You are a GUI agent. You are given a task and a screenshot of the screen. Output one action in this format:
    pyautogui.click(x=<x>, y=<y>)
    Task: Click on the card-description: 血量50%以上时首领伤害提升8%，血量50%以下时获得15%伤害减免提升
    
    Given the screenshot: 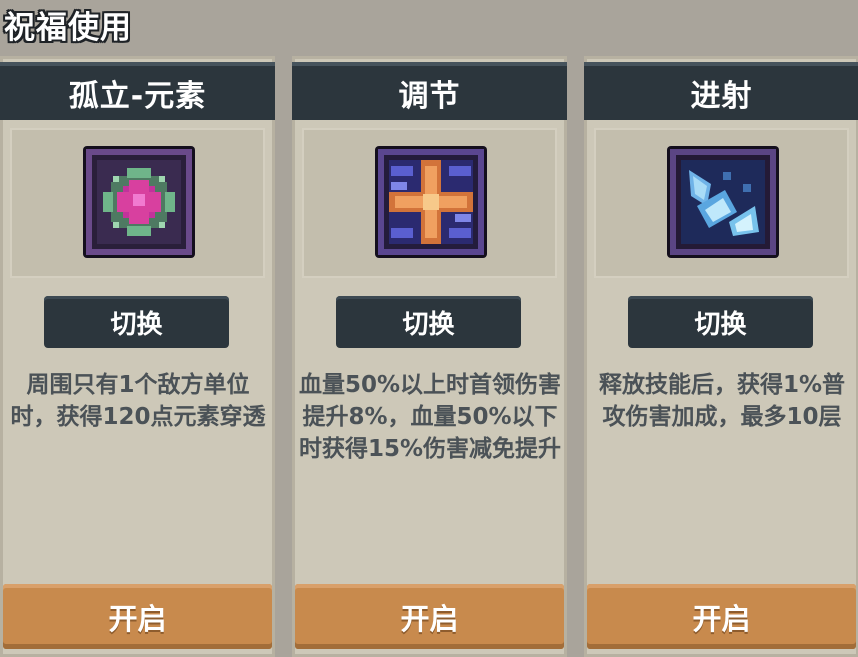 What is the action you would take?
    pyautogui.click(x=430, y=417)
    